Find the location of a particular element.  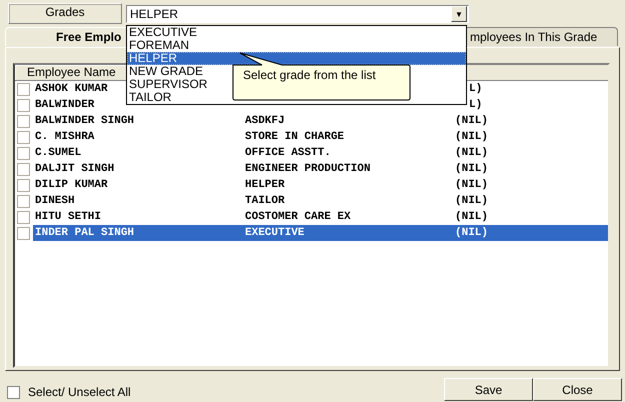

table-cell: OFFICE ASSTT. is located at coordinates (288, 153).